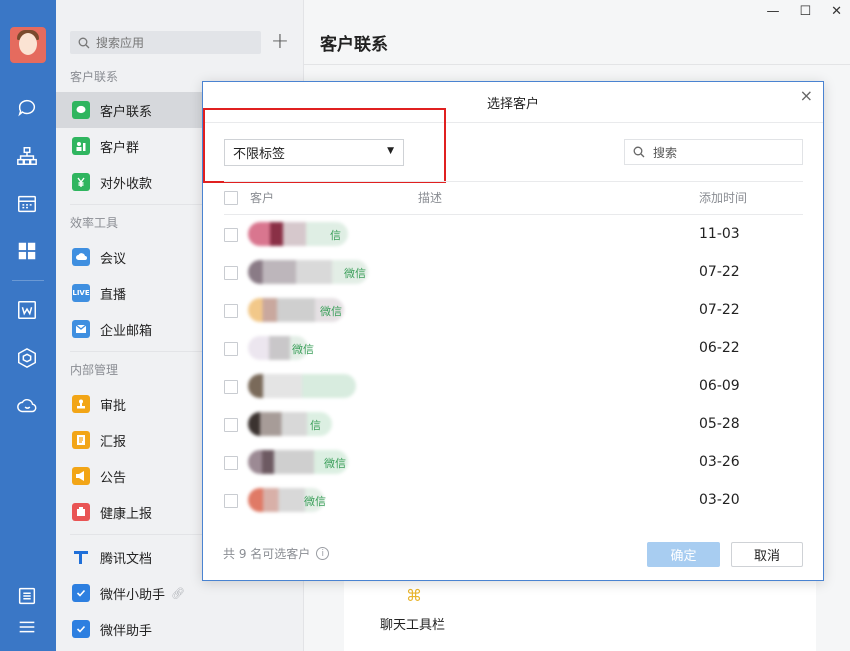 The width and height of the screenshot is (850, 651). What do you see at coordinates (180, 629) in the screenshot?
I see `sidebar-item-weiban: 微伴助手` at bounding box center [180, 629].